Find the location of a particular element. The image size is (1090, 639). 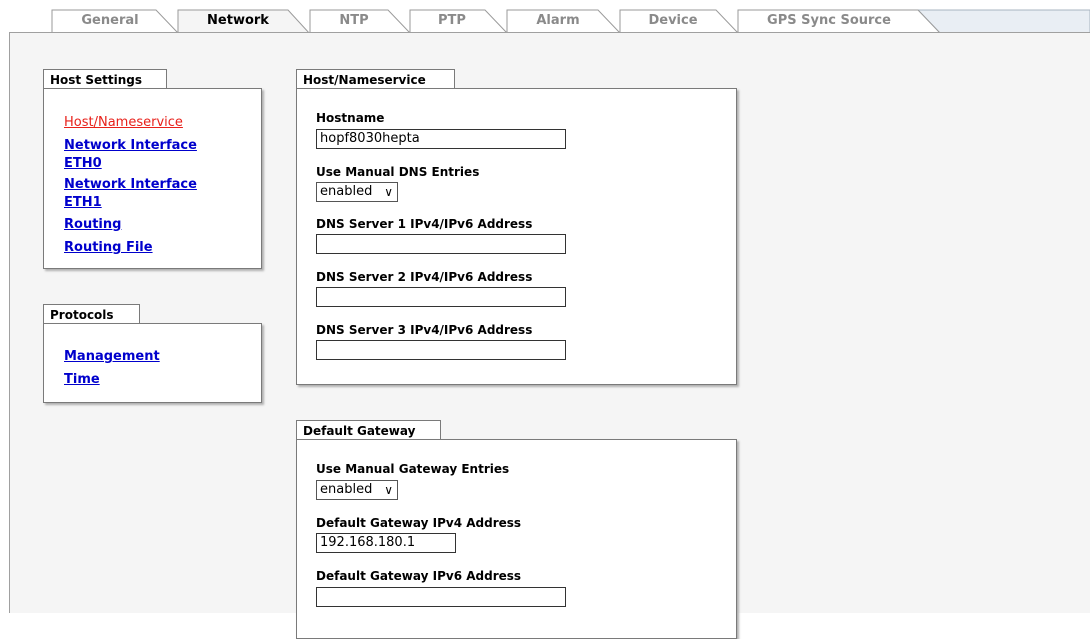

nav-link-time: Time is located at coordinates (82, 380).